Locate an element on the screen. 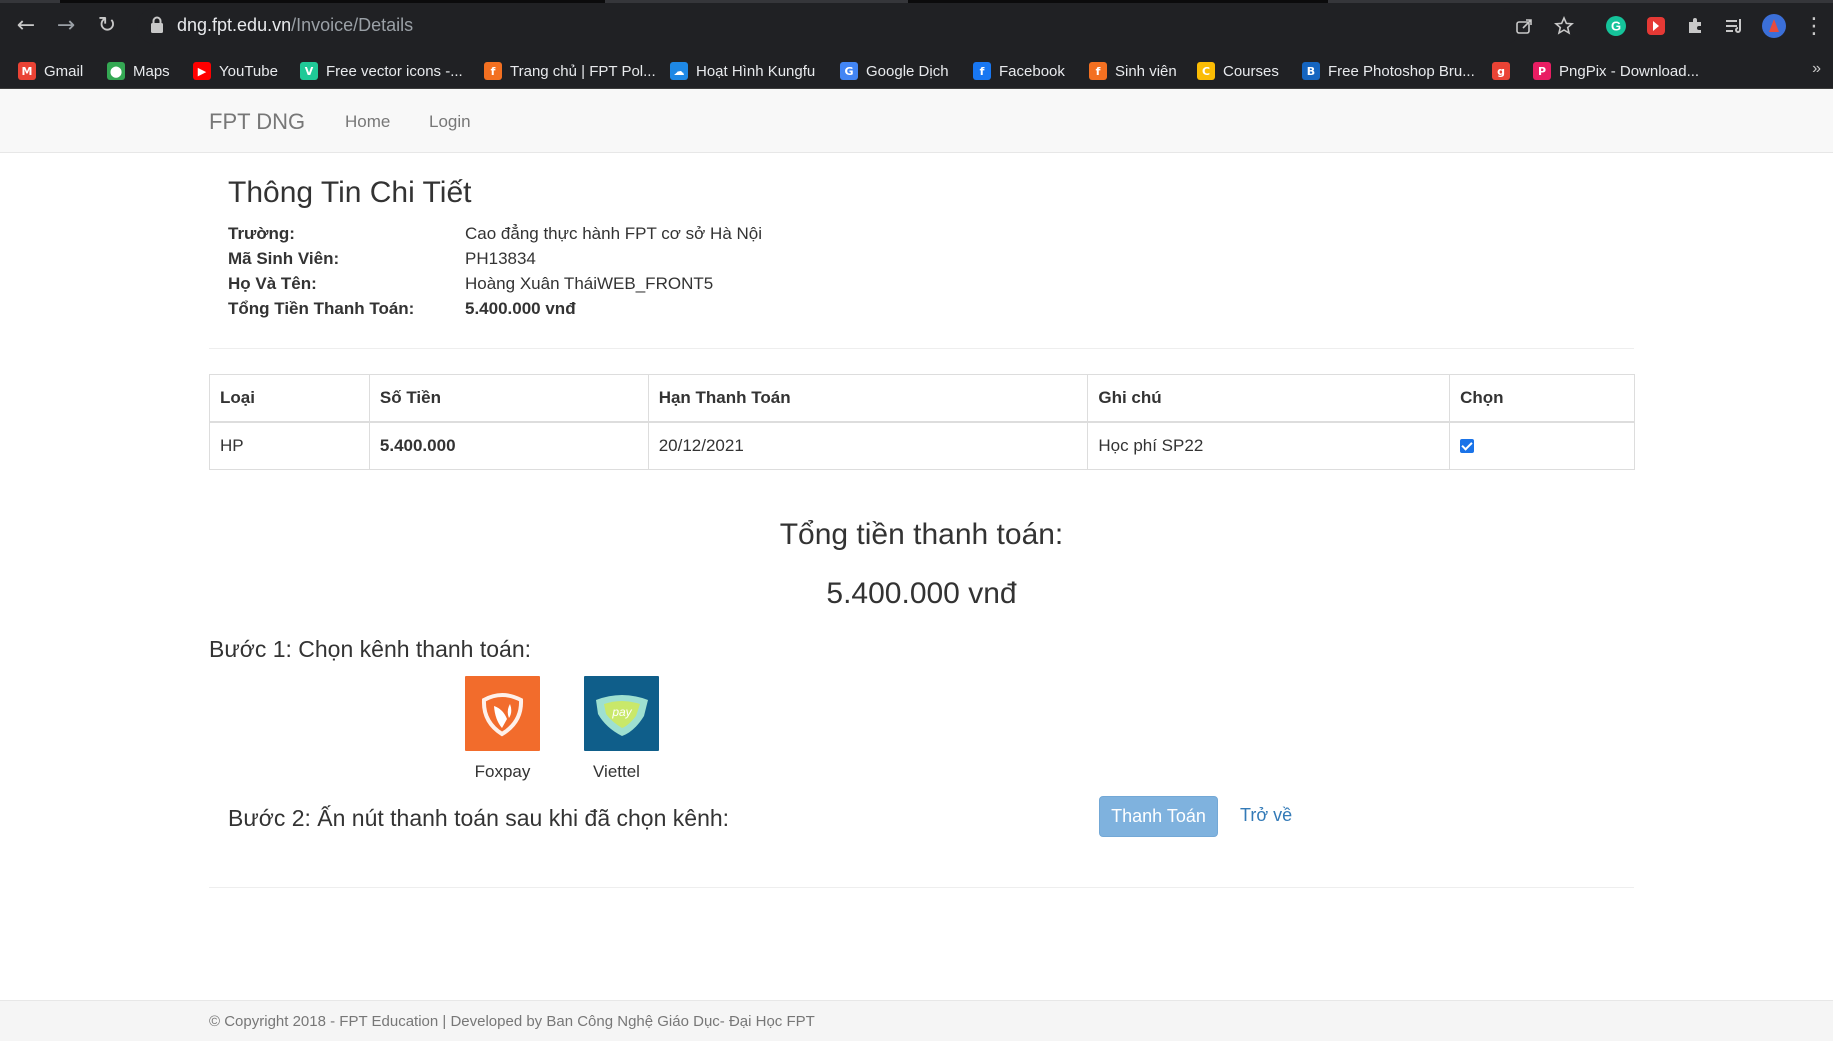  url-host: dng.fpt.edu.vn is located at coordinates (234, 25).